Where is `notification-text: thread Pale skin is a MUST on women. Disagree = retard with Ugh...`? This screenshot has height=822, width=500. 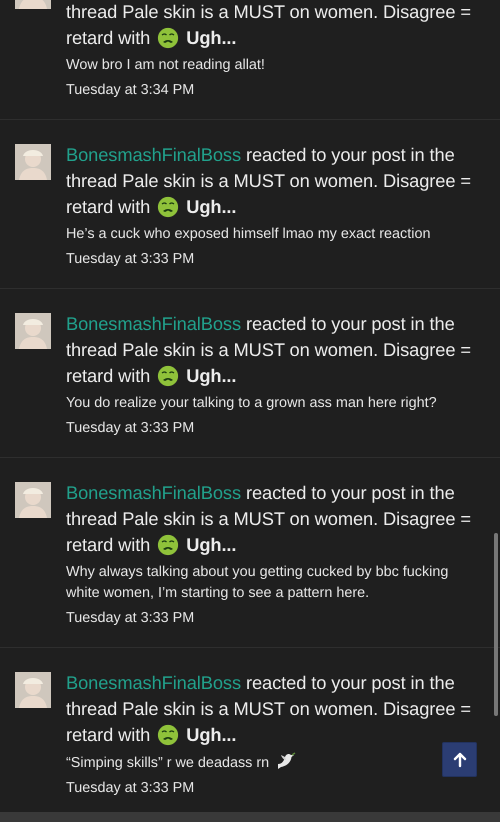
notification-text: thread Pale skin is a MUST on women. Disagree = retard with Ugh... is located at coordinates (269, 25).